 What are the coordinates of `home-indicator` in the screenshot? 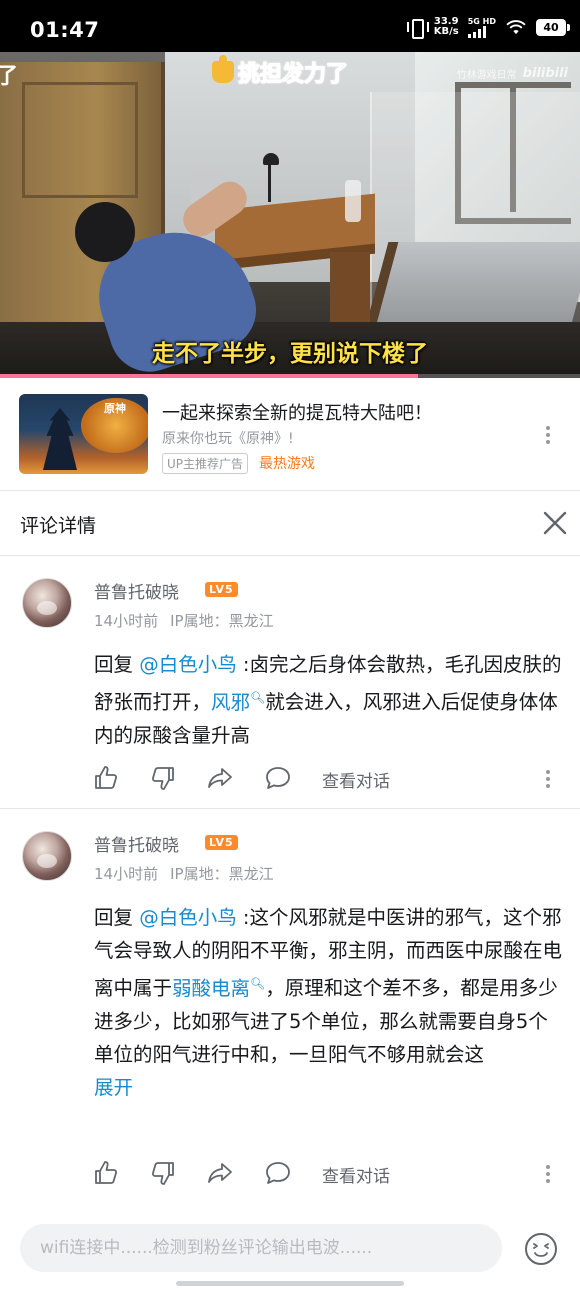 It's located at (290, 1283).